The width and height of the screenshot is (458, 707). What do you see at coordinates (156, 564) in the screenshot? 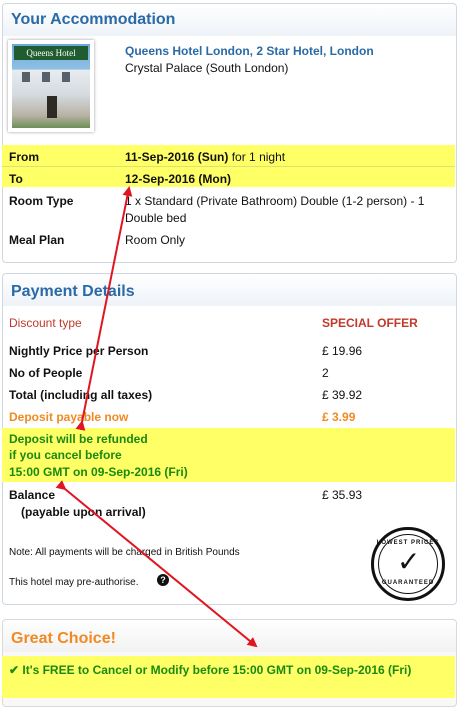
I see `arrow-balance-to-free` at bounding box center [156, 564].